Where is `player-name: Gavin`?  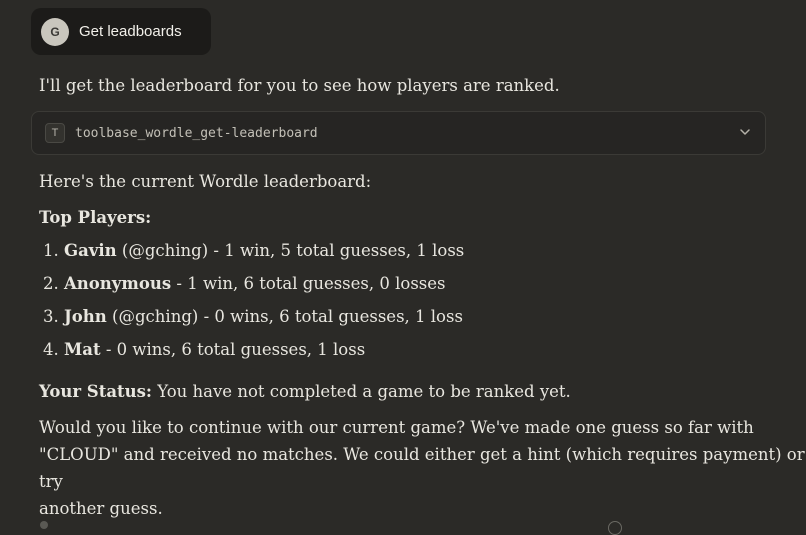
player-name: Gavin is located at coordinates (90, 250).